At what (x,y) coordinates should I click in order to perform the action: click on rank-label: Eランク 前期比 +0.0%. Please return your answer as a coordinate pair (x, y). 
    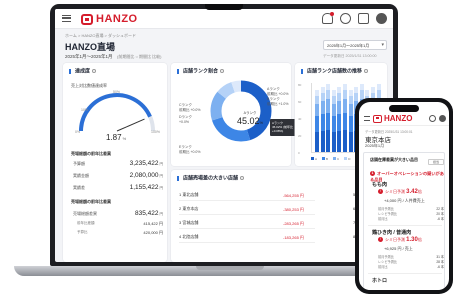
    Looking at the image, I should click on (190, 149).